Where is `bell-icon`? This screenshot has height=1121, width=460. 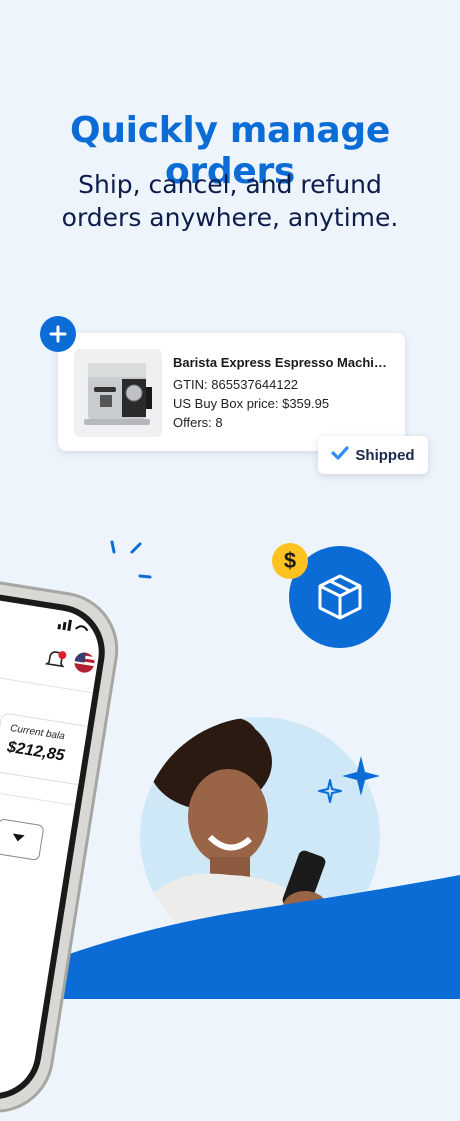
bell-icon is located at coordinates (55, 662).